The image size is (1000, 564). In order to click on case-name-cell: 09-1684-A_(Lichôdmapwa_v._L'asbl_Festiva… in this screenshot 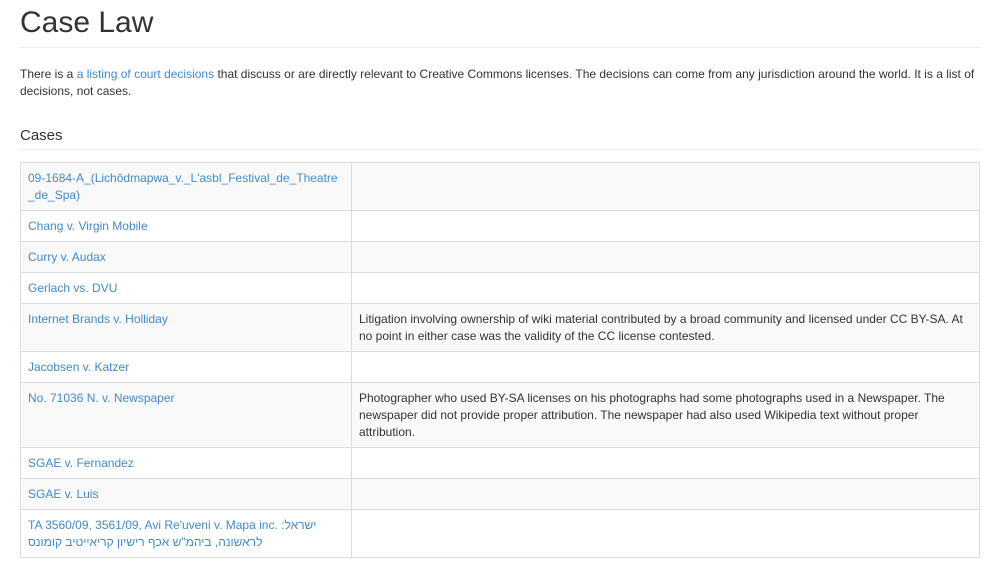, I will do `click(186, 186)`.